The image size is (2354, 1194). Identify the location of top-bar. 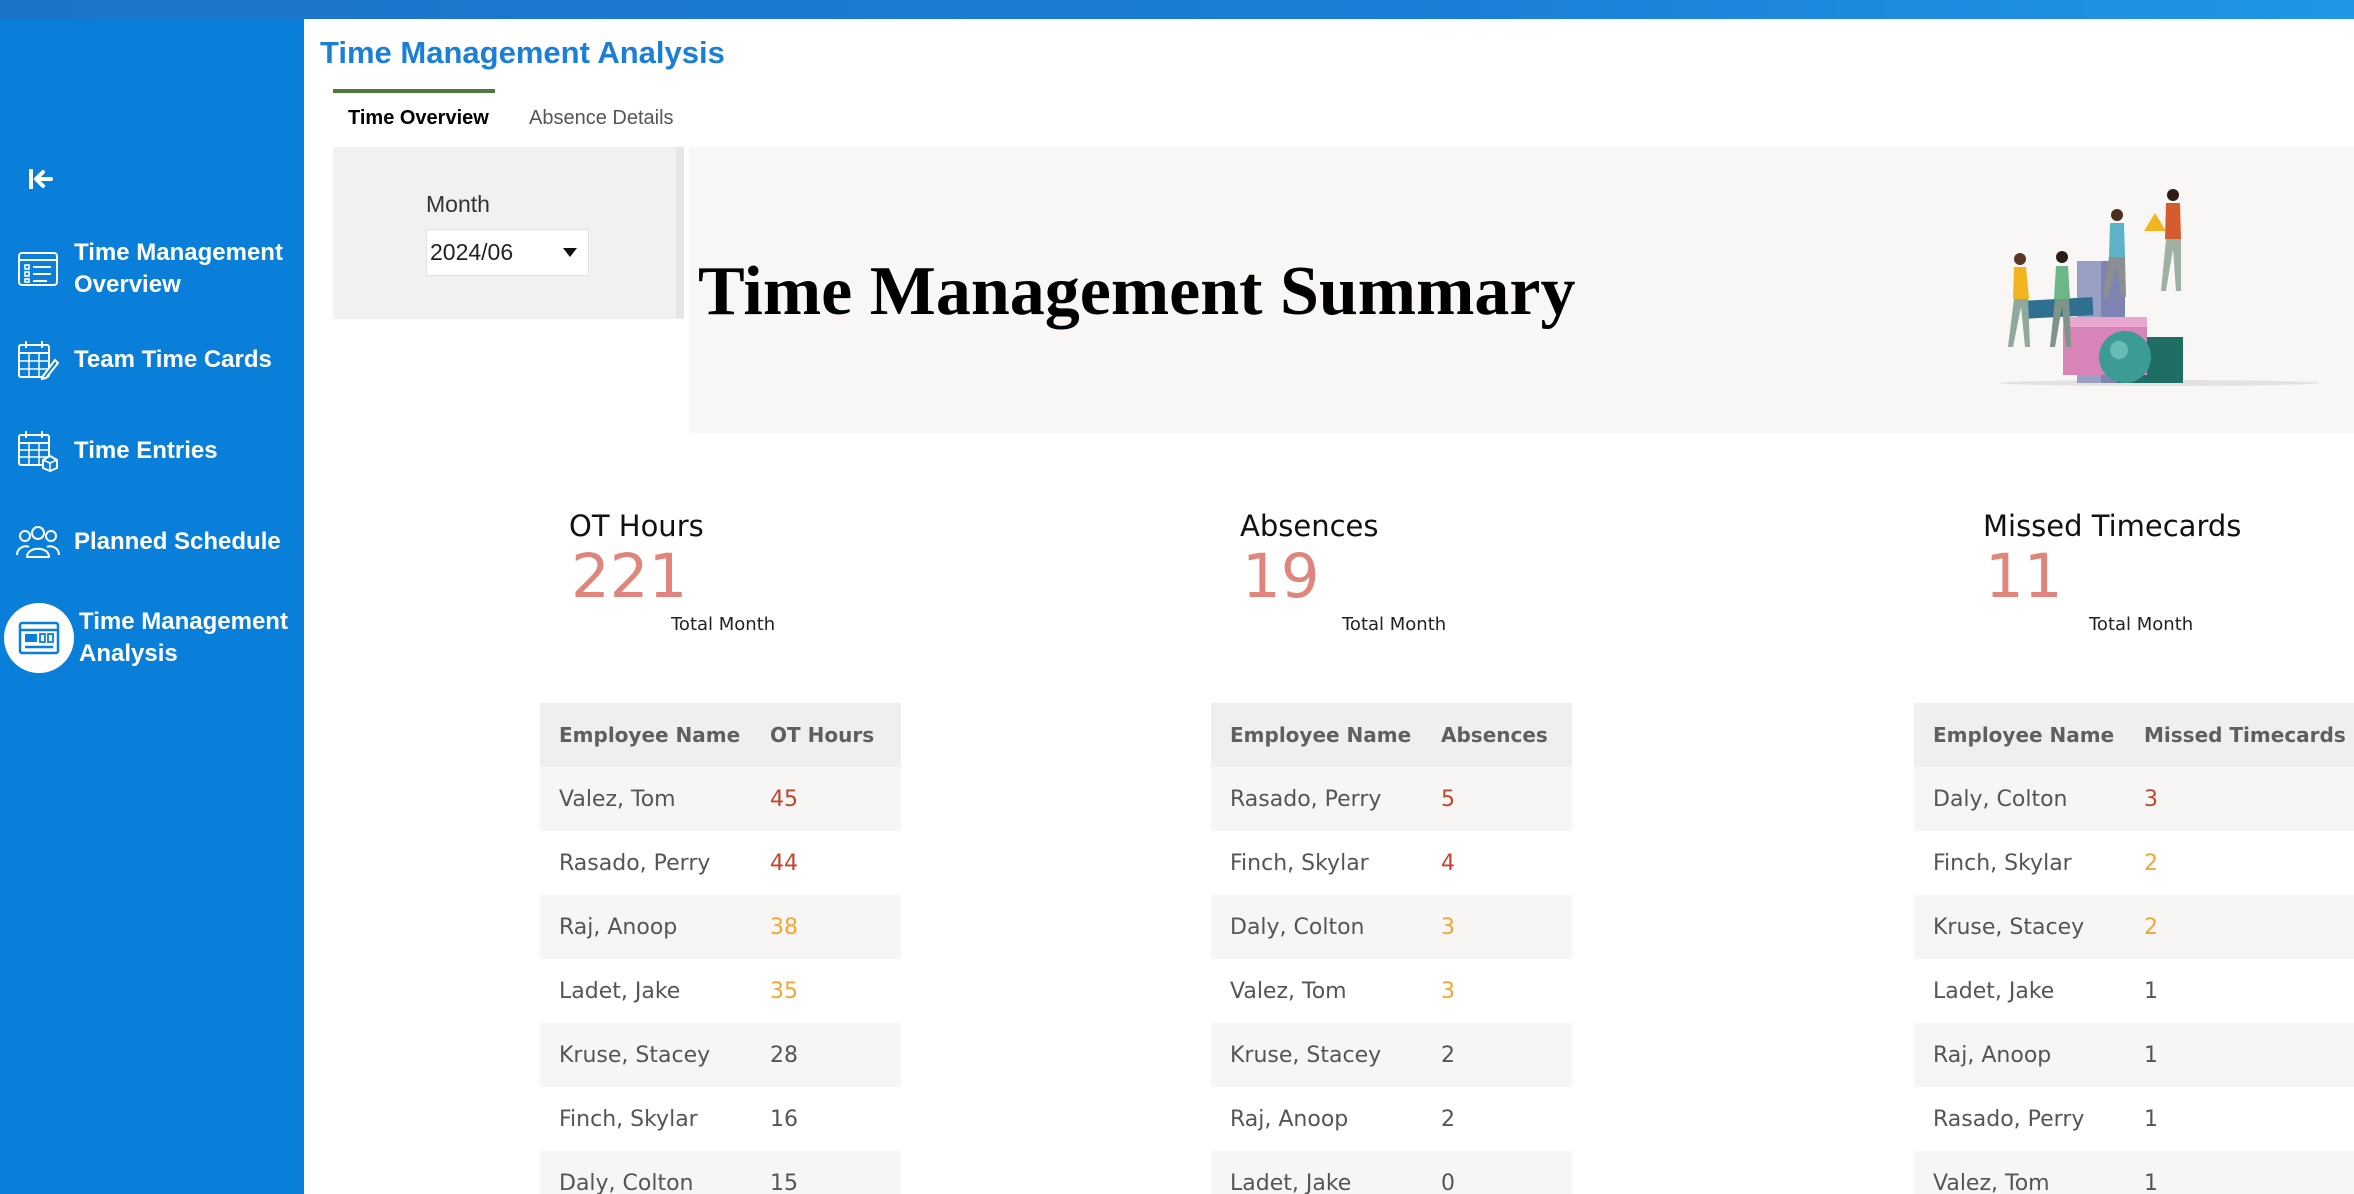
(1177, 9).